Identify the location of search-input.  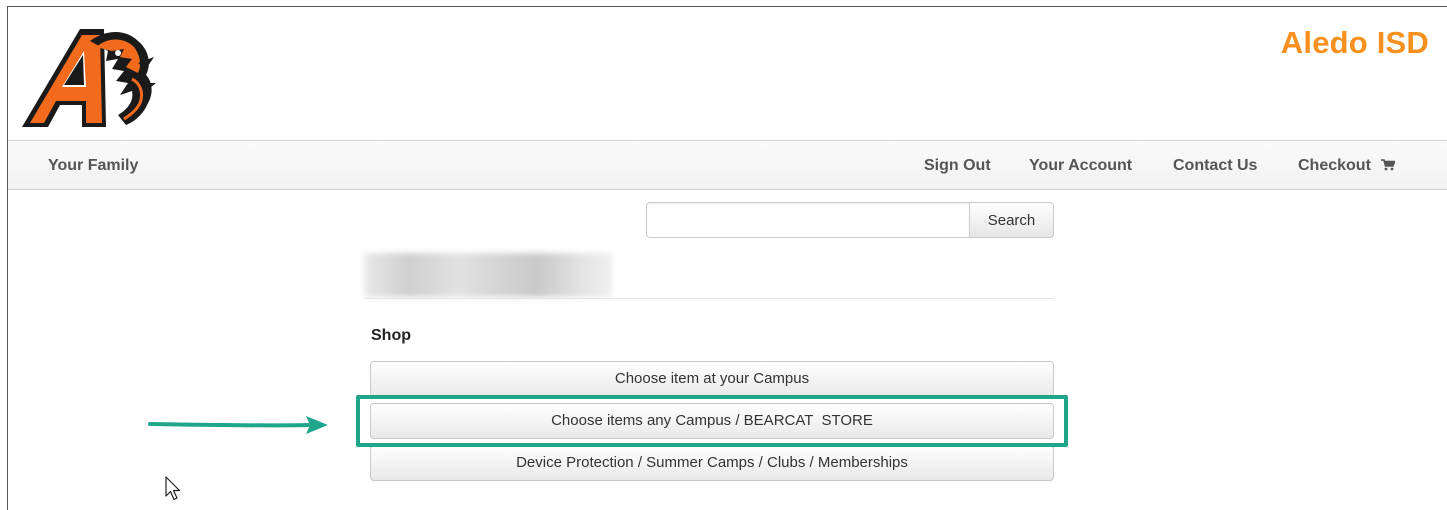
(808, 220).